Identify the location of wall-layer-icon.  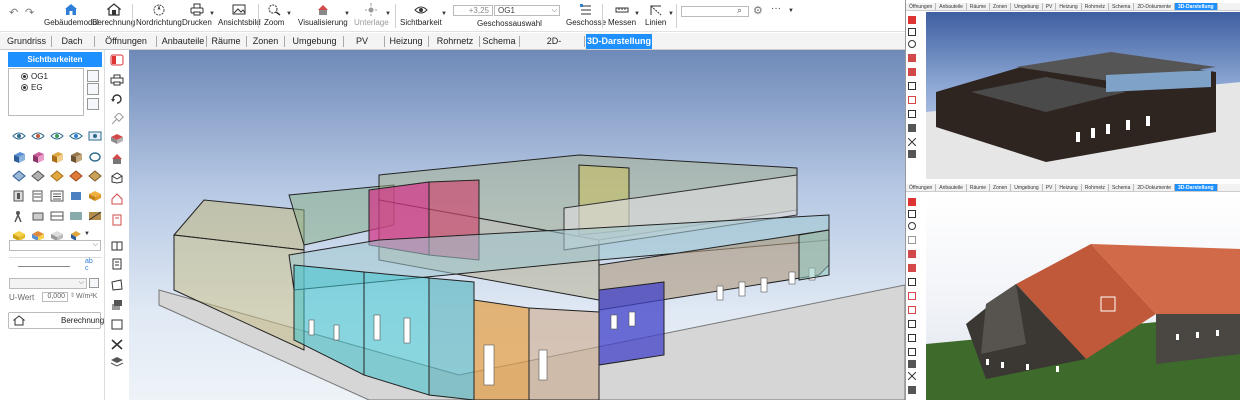
(19, 196).